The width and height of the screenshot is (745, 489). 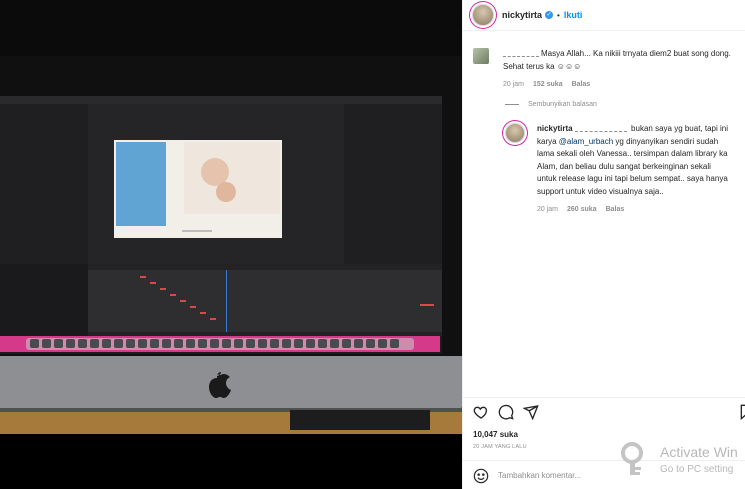 What do you see at coordinates (604, 443) in the screenshot?
I see `post-actions: 10,047 suka 20 JAM YANG LALU` at bounding box center [604, 443].